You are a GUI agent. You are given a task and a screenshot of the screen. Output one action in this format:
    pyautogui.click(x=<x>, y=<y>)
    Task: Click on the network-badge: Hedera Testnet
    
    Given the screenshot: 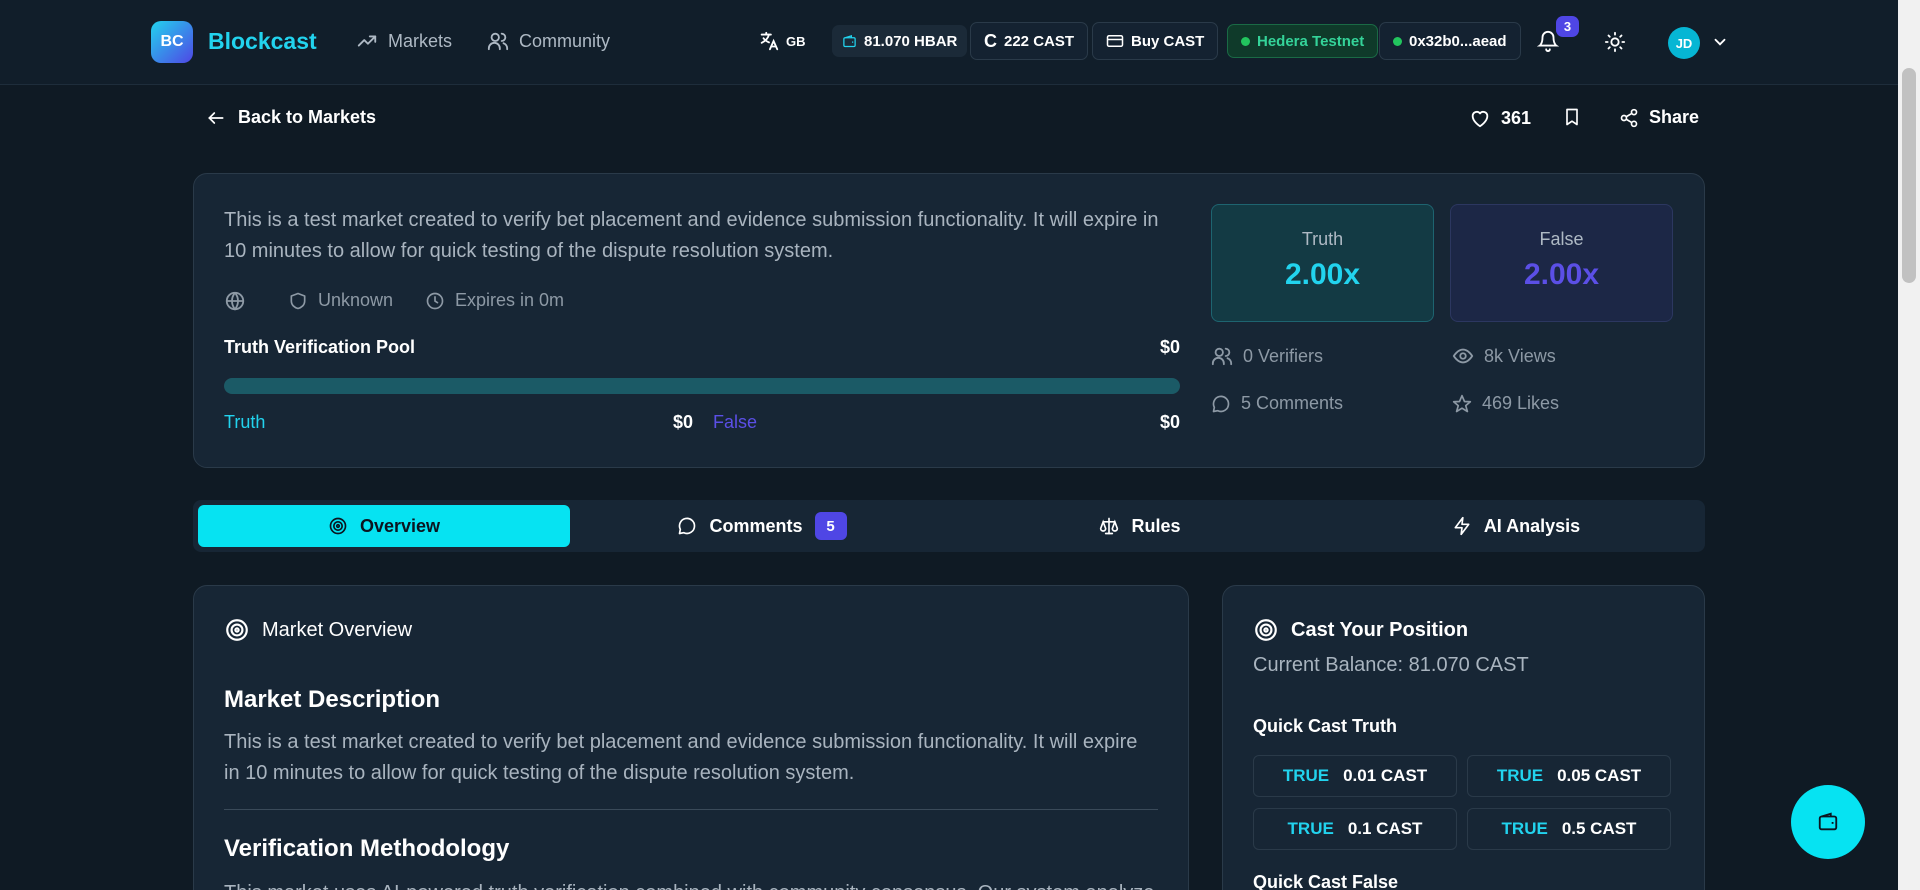 What is the action you would take?
    pyautogui.click(x=1303, y=41)
    